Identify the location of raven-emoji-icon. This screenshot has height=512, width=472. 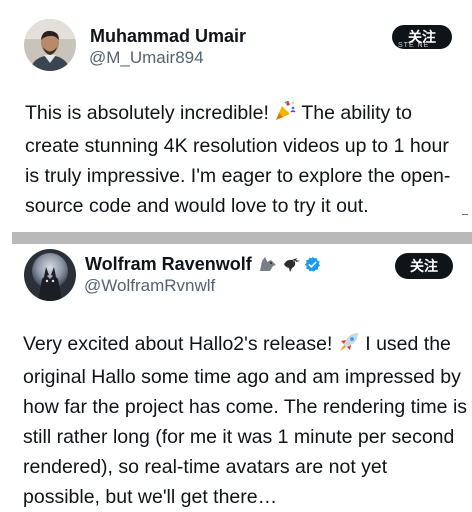
(291, 266).